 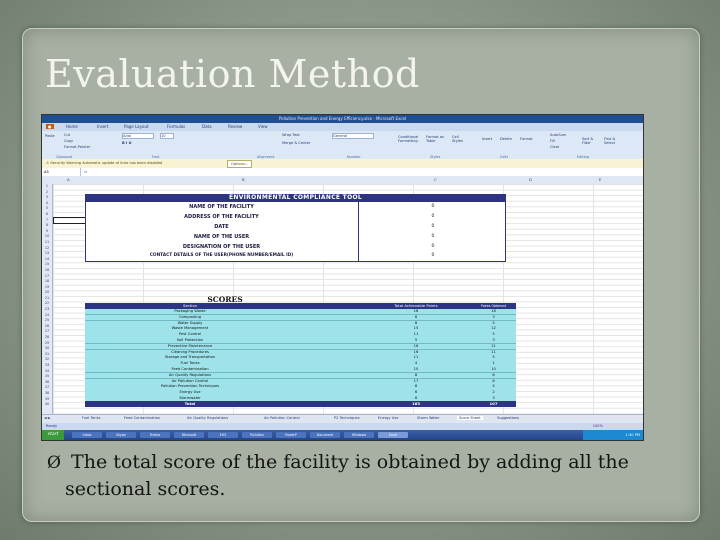 What do you see at coordinates (295, 217) in the screenshot?
I see `compliance-row: ADDRESS OF THE FACILITY 0` at bounding box center [295, 217].